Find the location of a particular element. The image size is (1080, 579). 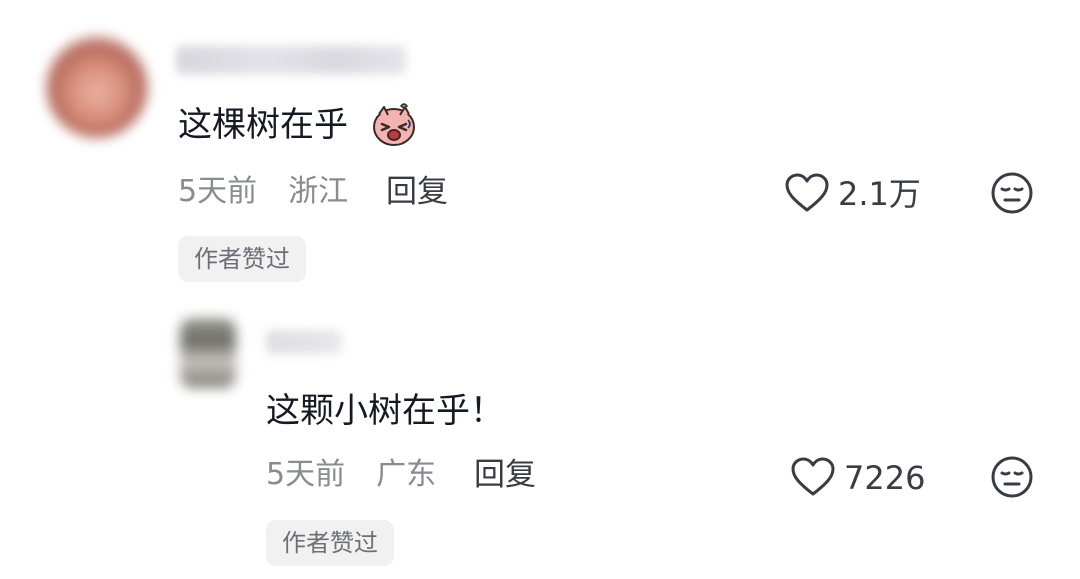

reply-time: 5天前 is located at coordinates (306, 474).